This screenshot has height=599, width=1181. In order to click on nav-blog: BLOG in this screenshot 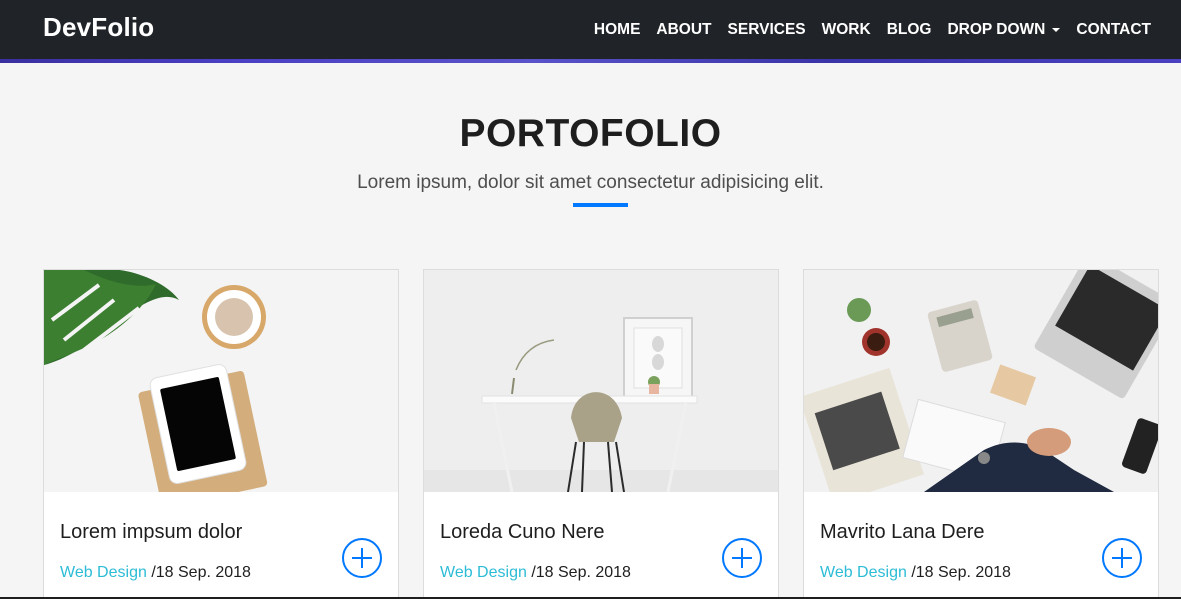, I will do `click(909, 30)`.